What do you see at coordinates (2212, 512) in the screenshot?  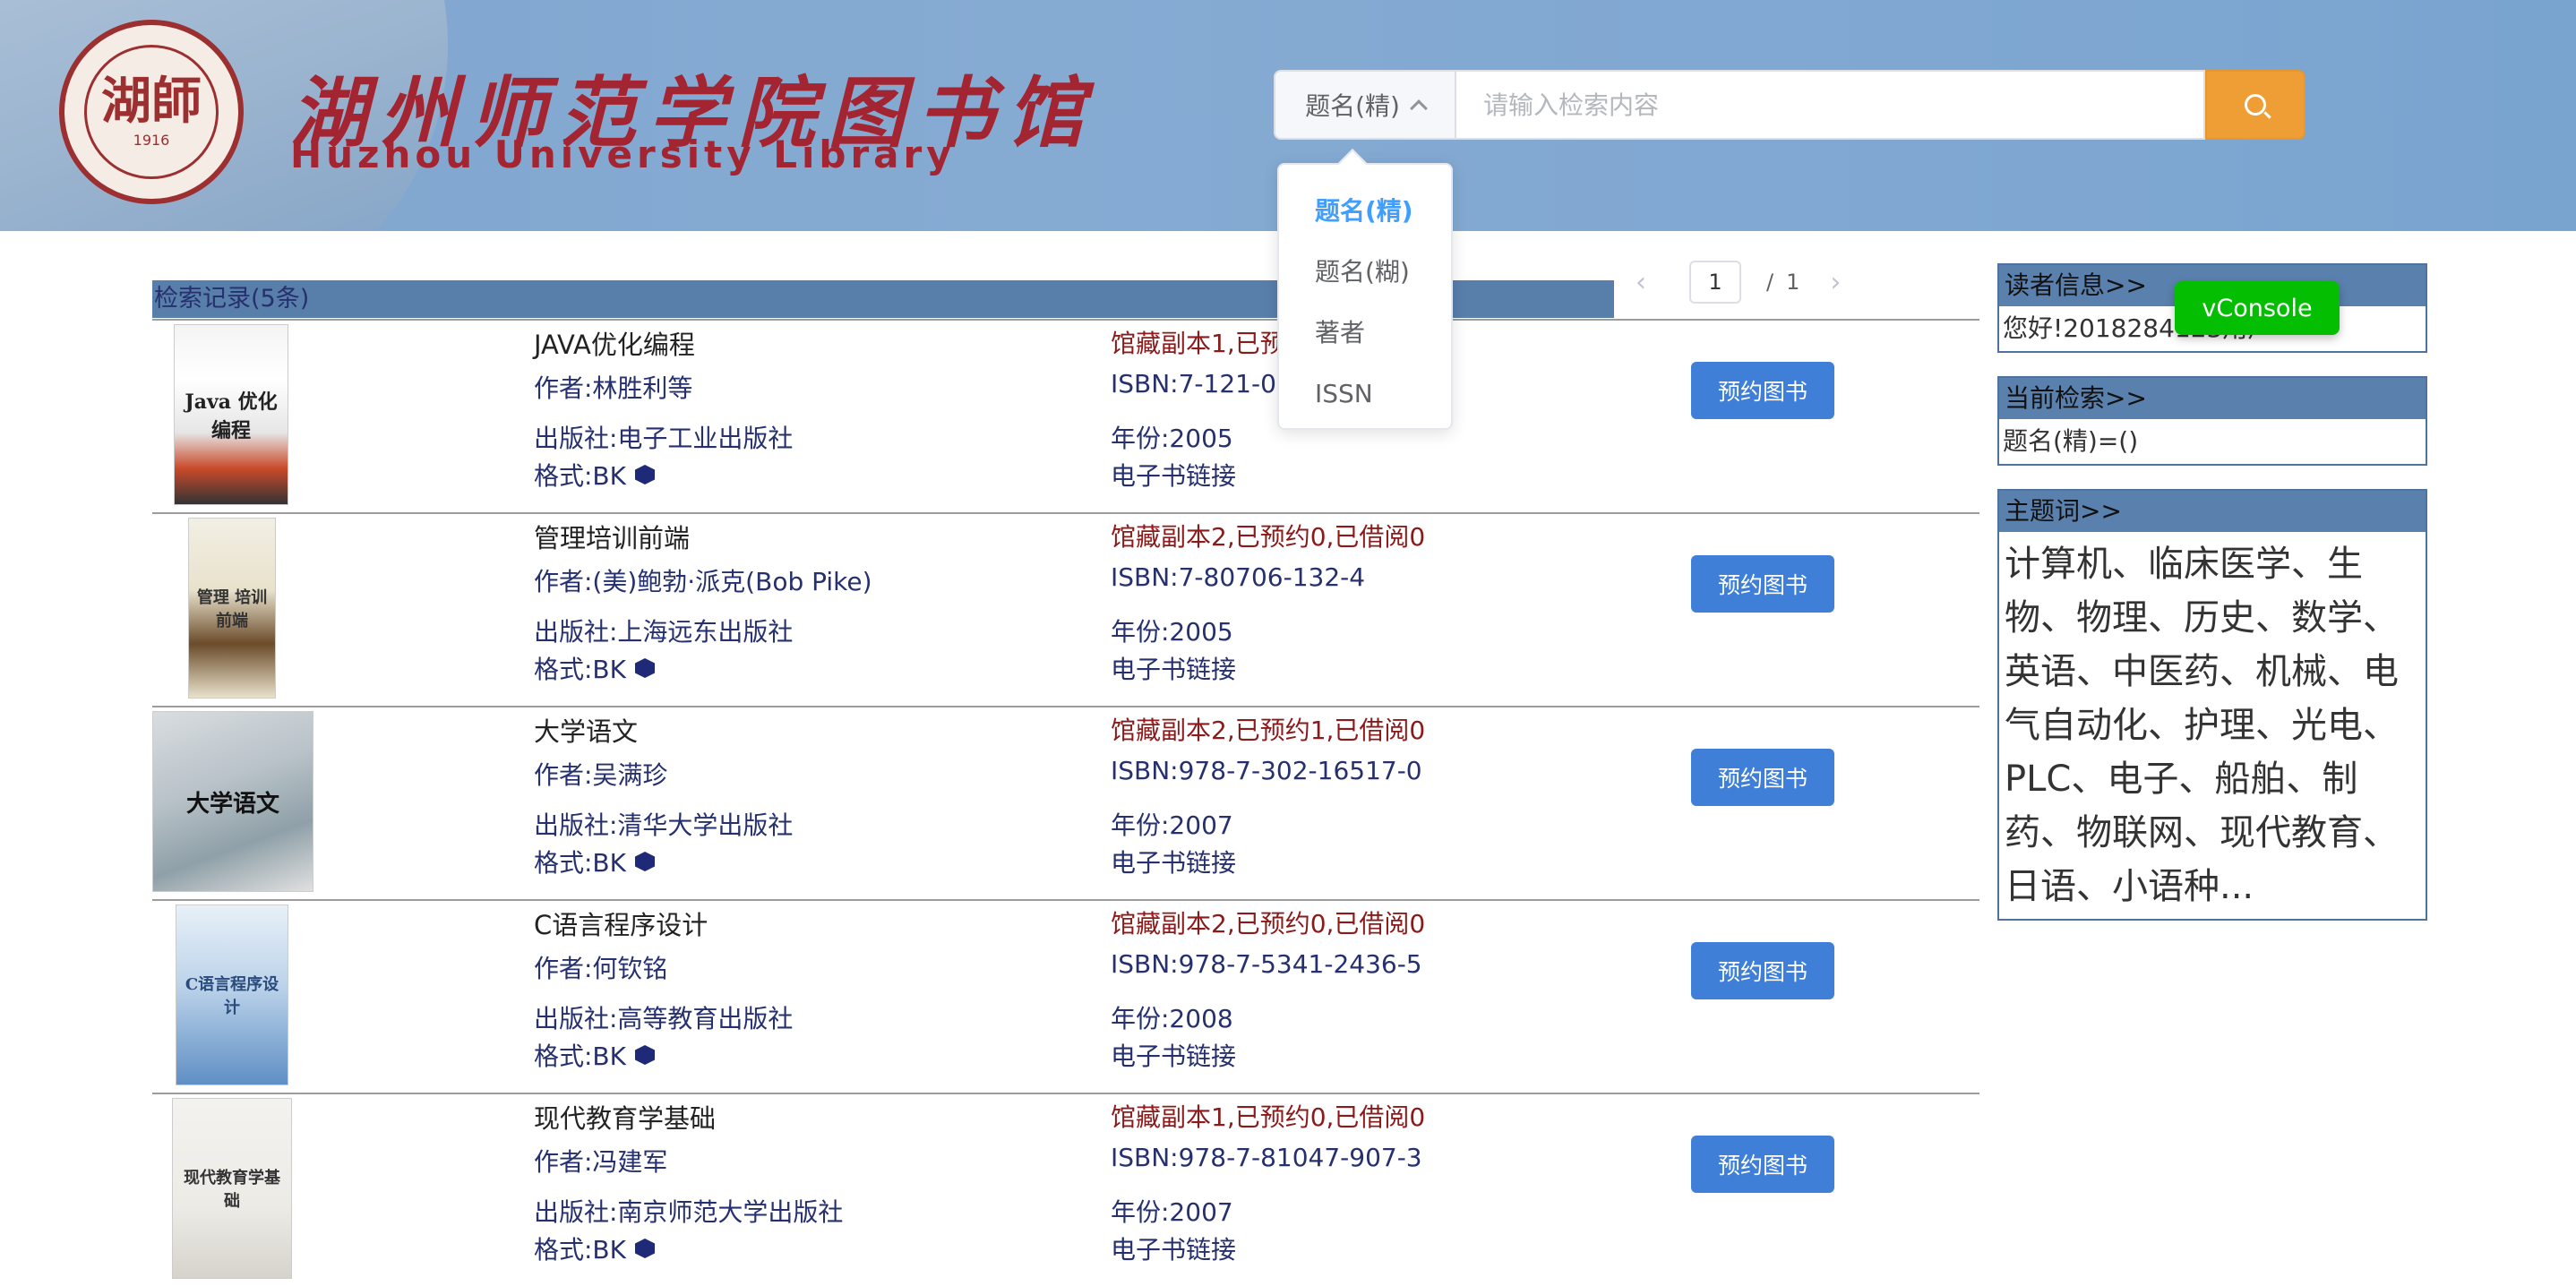 I see `subject-terms-header: 主题词>>` at bounding box center [2212, 512].